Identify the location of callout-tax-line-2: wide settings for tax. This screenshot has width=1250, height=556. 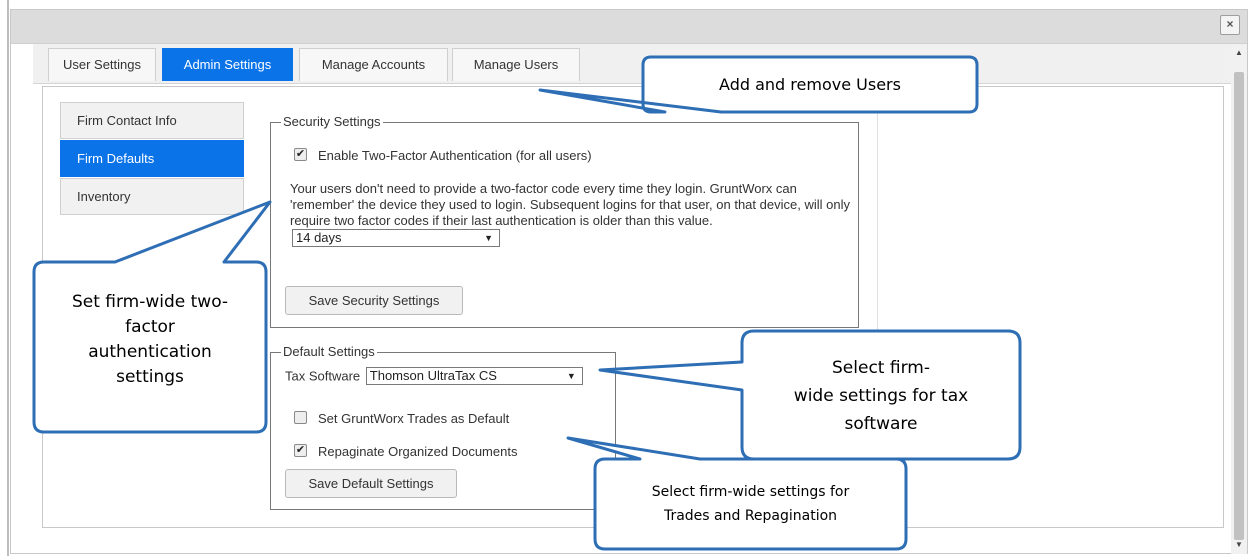
(881, 396).